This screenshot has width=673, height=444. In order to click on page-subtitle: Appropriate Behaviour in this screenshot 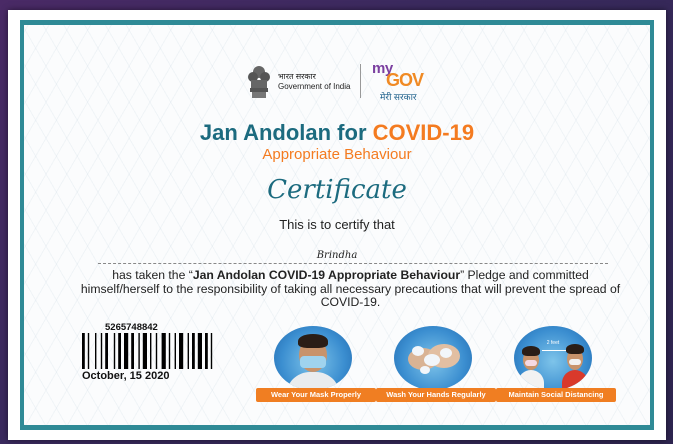, I will do `click(337, 154)`.